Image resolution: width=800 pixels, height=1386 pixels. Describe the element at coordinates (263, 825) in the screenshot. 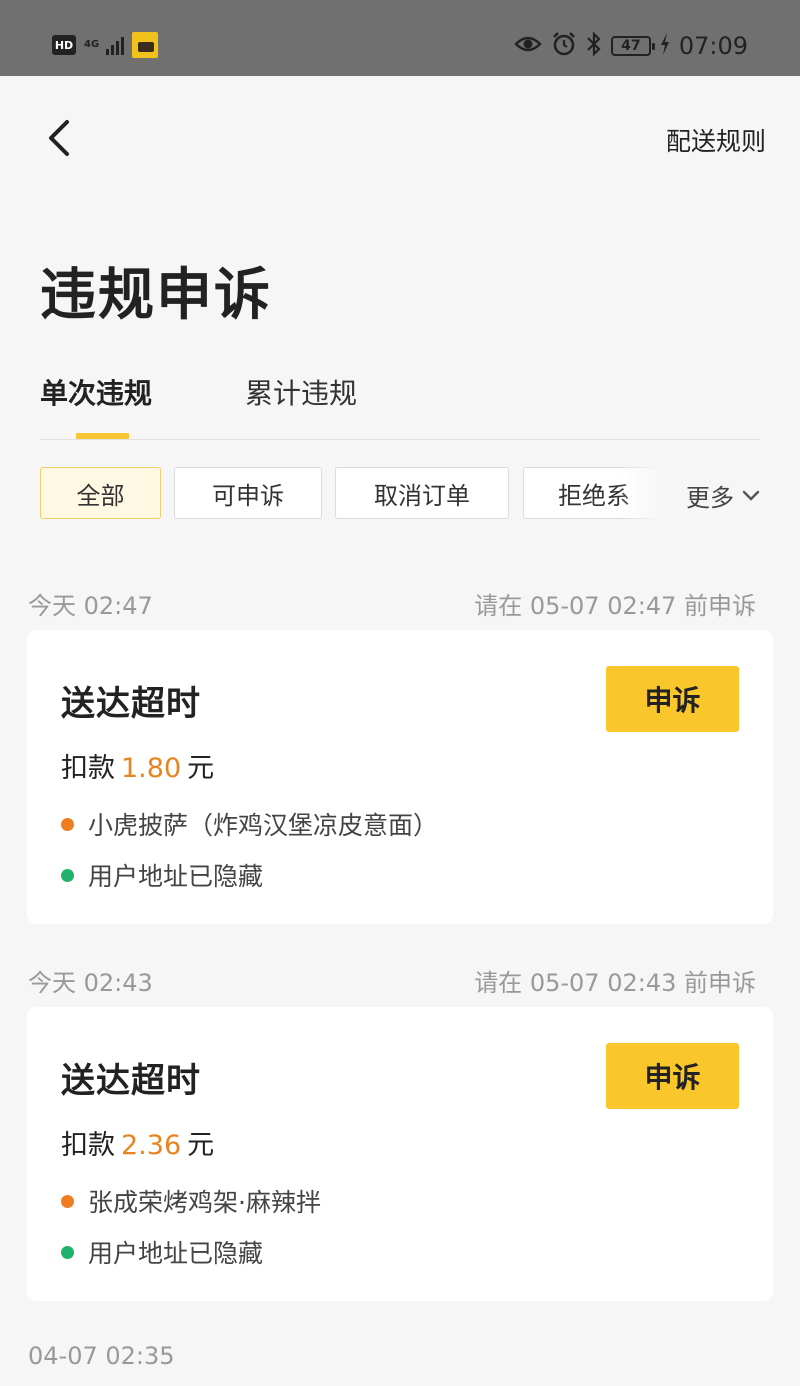

I see `shop-name: 小虎披萨（炸鸡汉堡凉皮意面）` at that location.